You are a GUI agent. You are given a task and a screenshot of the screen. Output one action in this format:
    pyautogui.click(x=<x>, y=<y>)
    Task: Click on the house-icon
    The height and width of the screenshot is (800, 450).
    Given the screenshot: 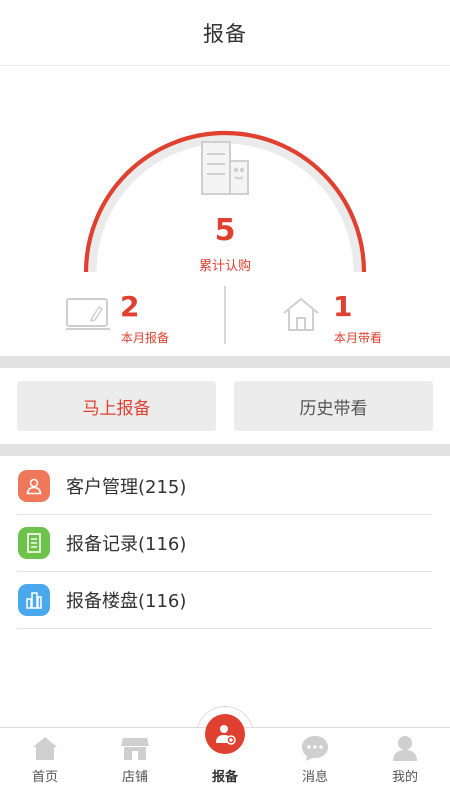 What is the action you would take?
    pyautogui.click(x=301, y=314)
    